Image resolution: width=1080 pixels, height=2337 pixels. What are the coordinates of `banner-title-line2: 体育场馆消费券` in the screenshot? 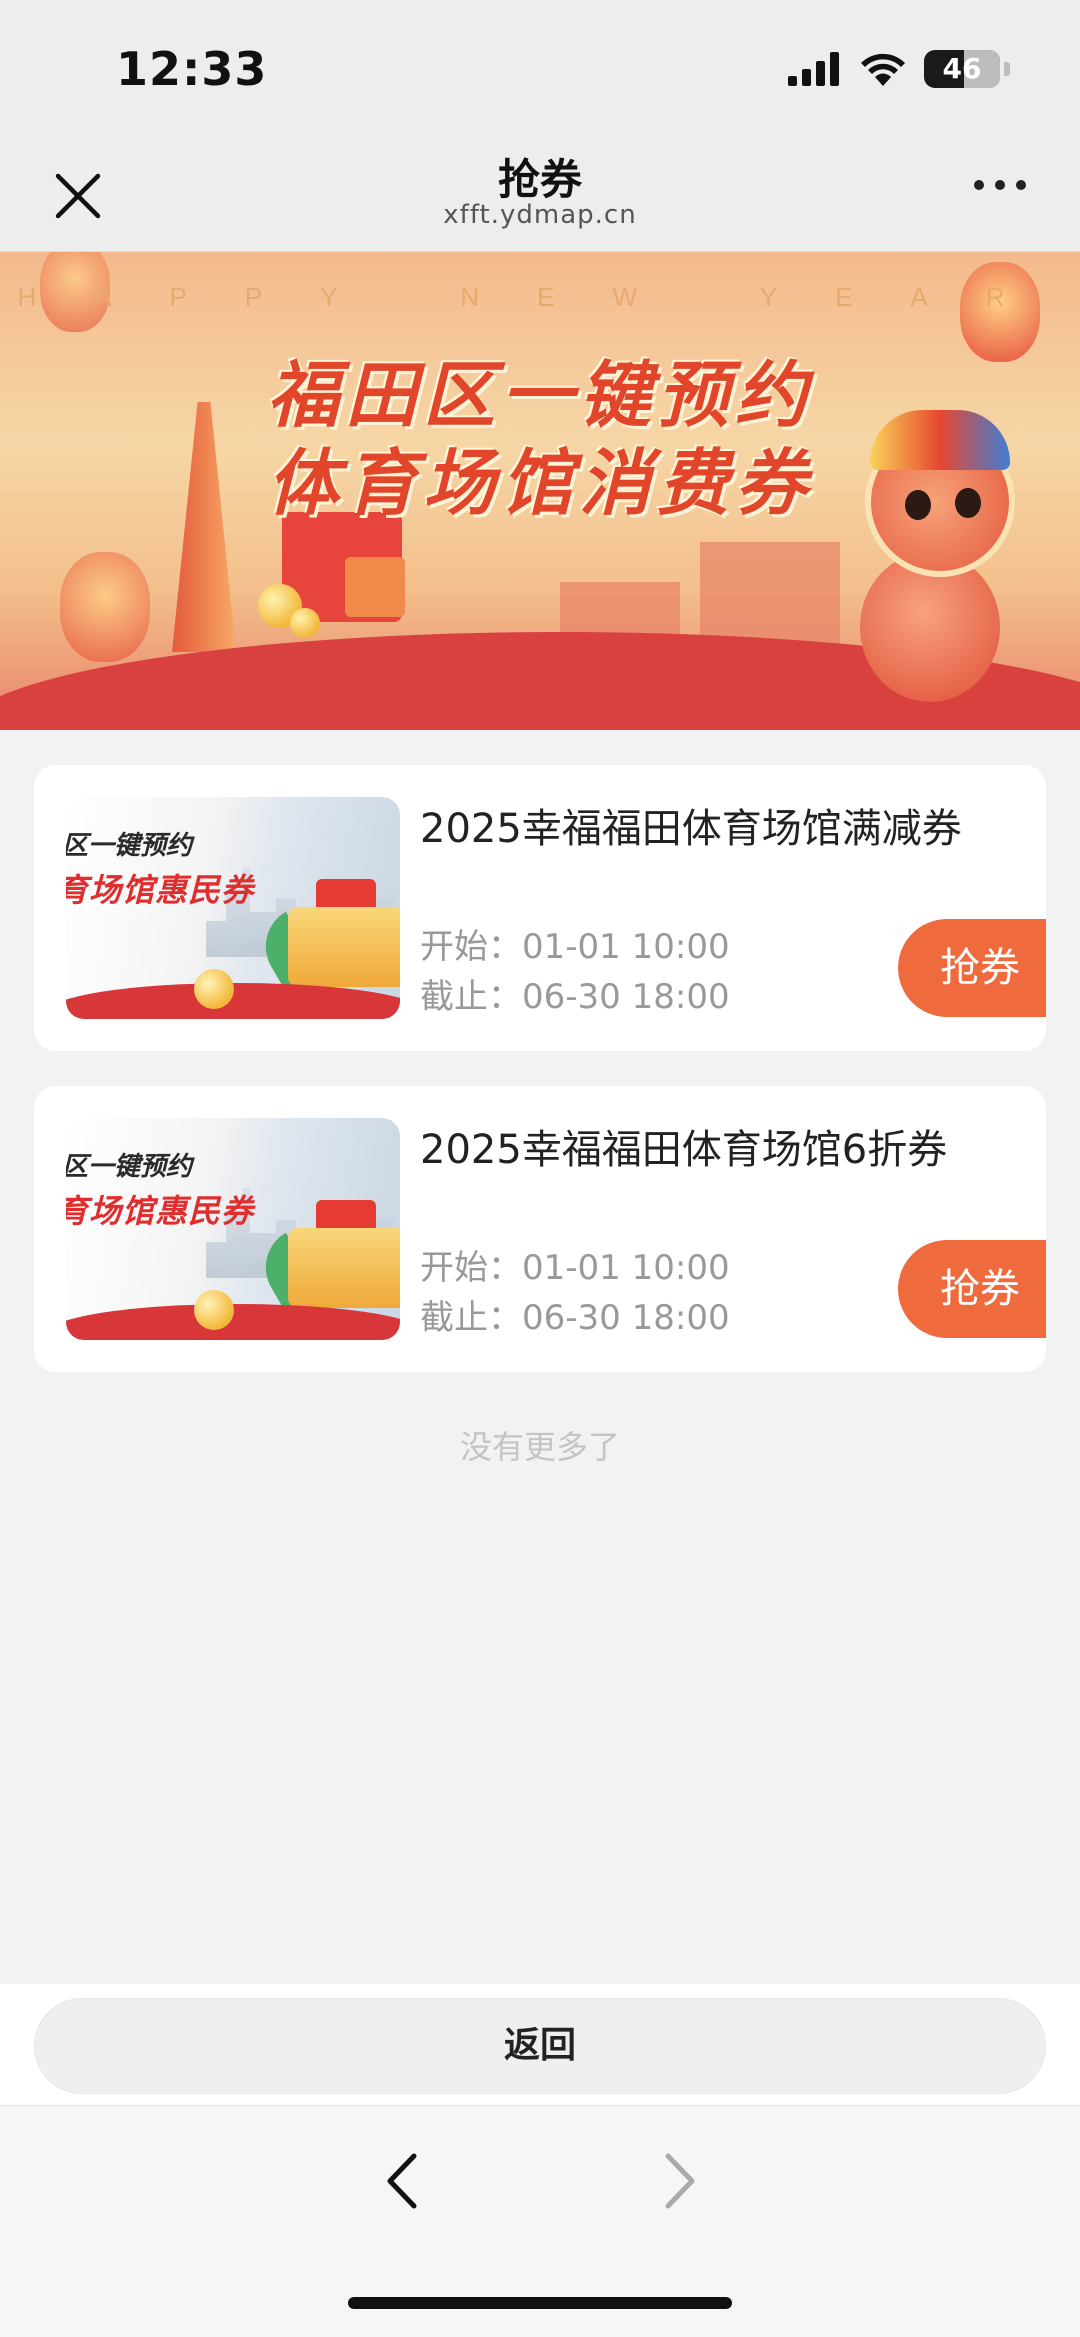 It's located at (539, 483).